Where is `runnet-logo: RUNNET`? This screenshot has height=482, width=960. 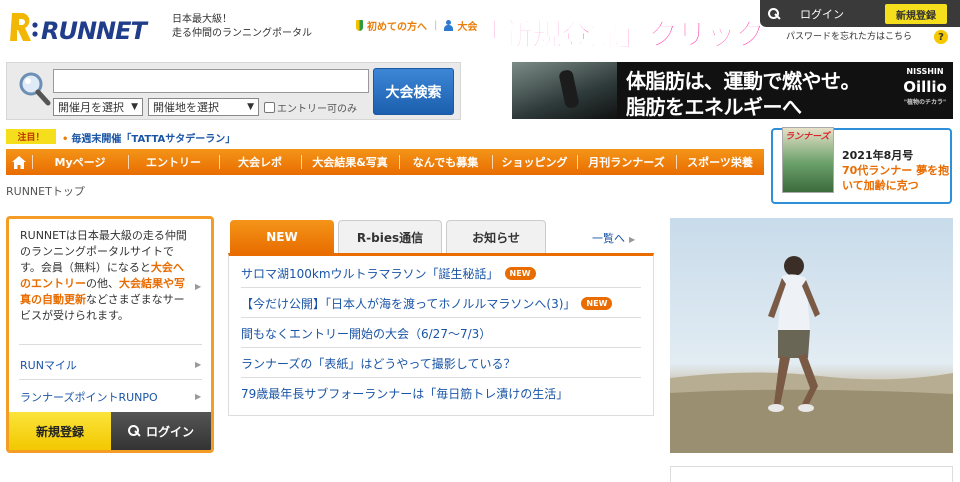 runnet-logo: RUNNET is located at coordinates (86, 27).